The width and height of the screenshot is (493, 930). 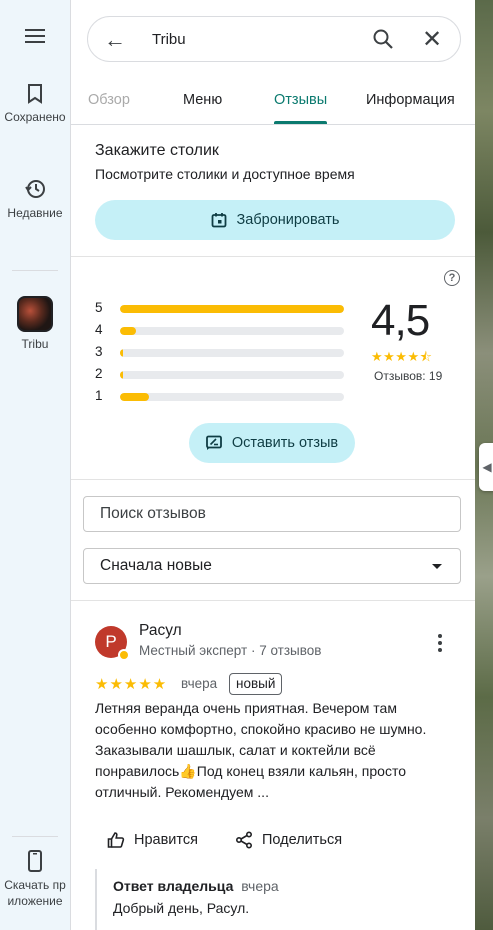 I want to click on like-label: Нравится, so click(x=166, y=840).